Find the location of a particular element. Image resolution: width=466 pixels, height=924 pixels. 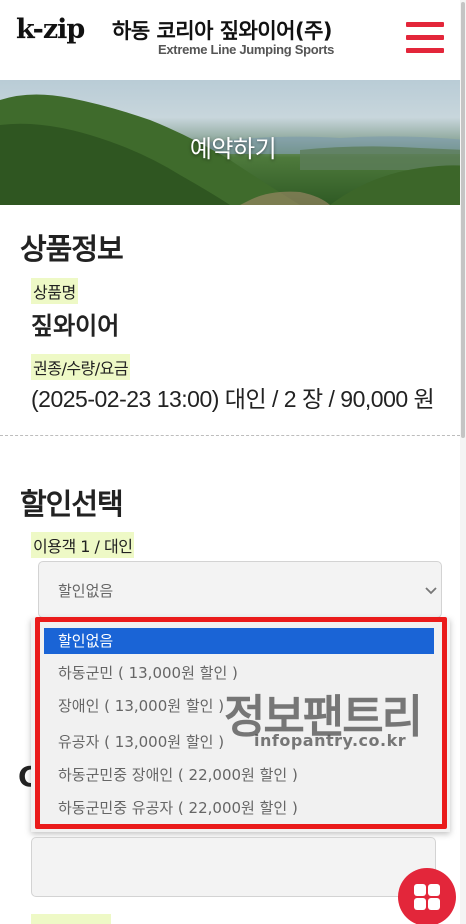

page-title: 예약하기 is located at coordinates (233, 149).